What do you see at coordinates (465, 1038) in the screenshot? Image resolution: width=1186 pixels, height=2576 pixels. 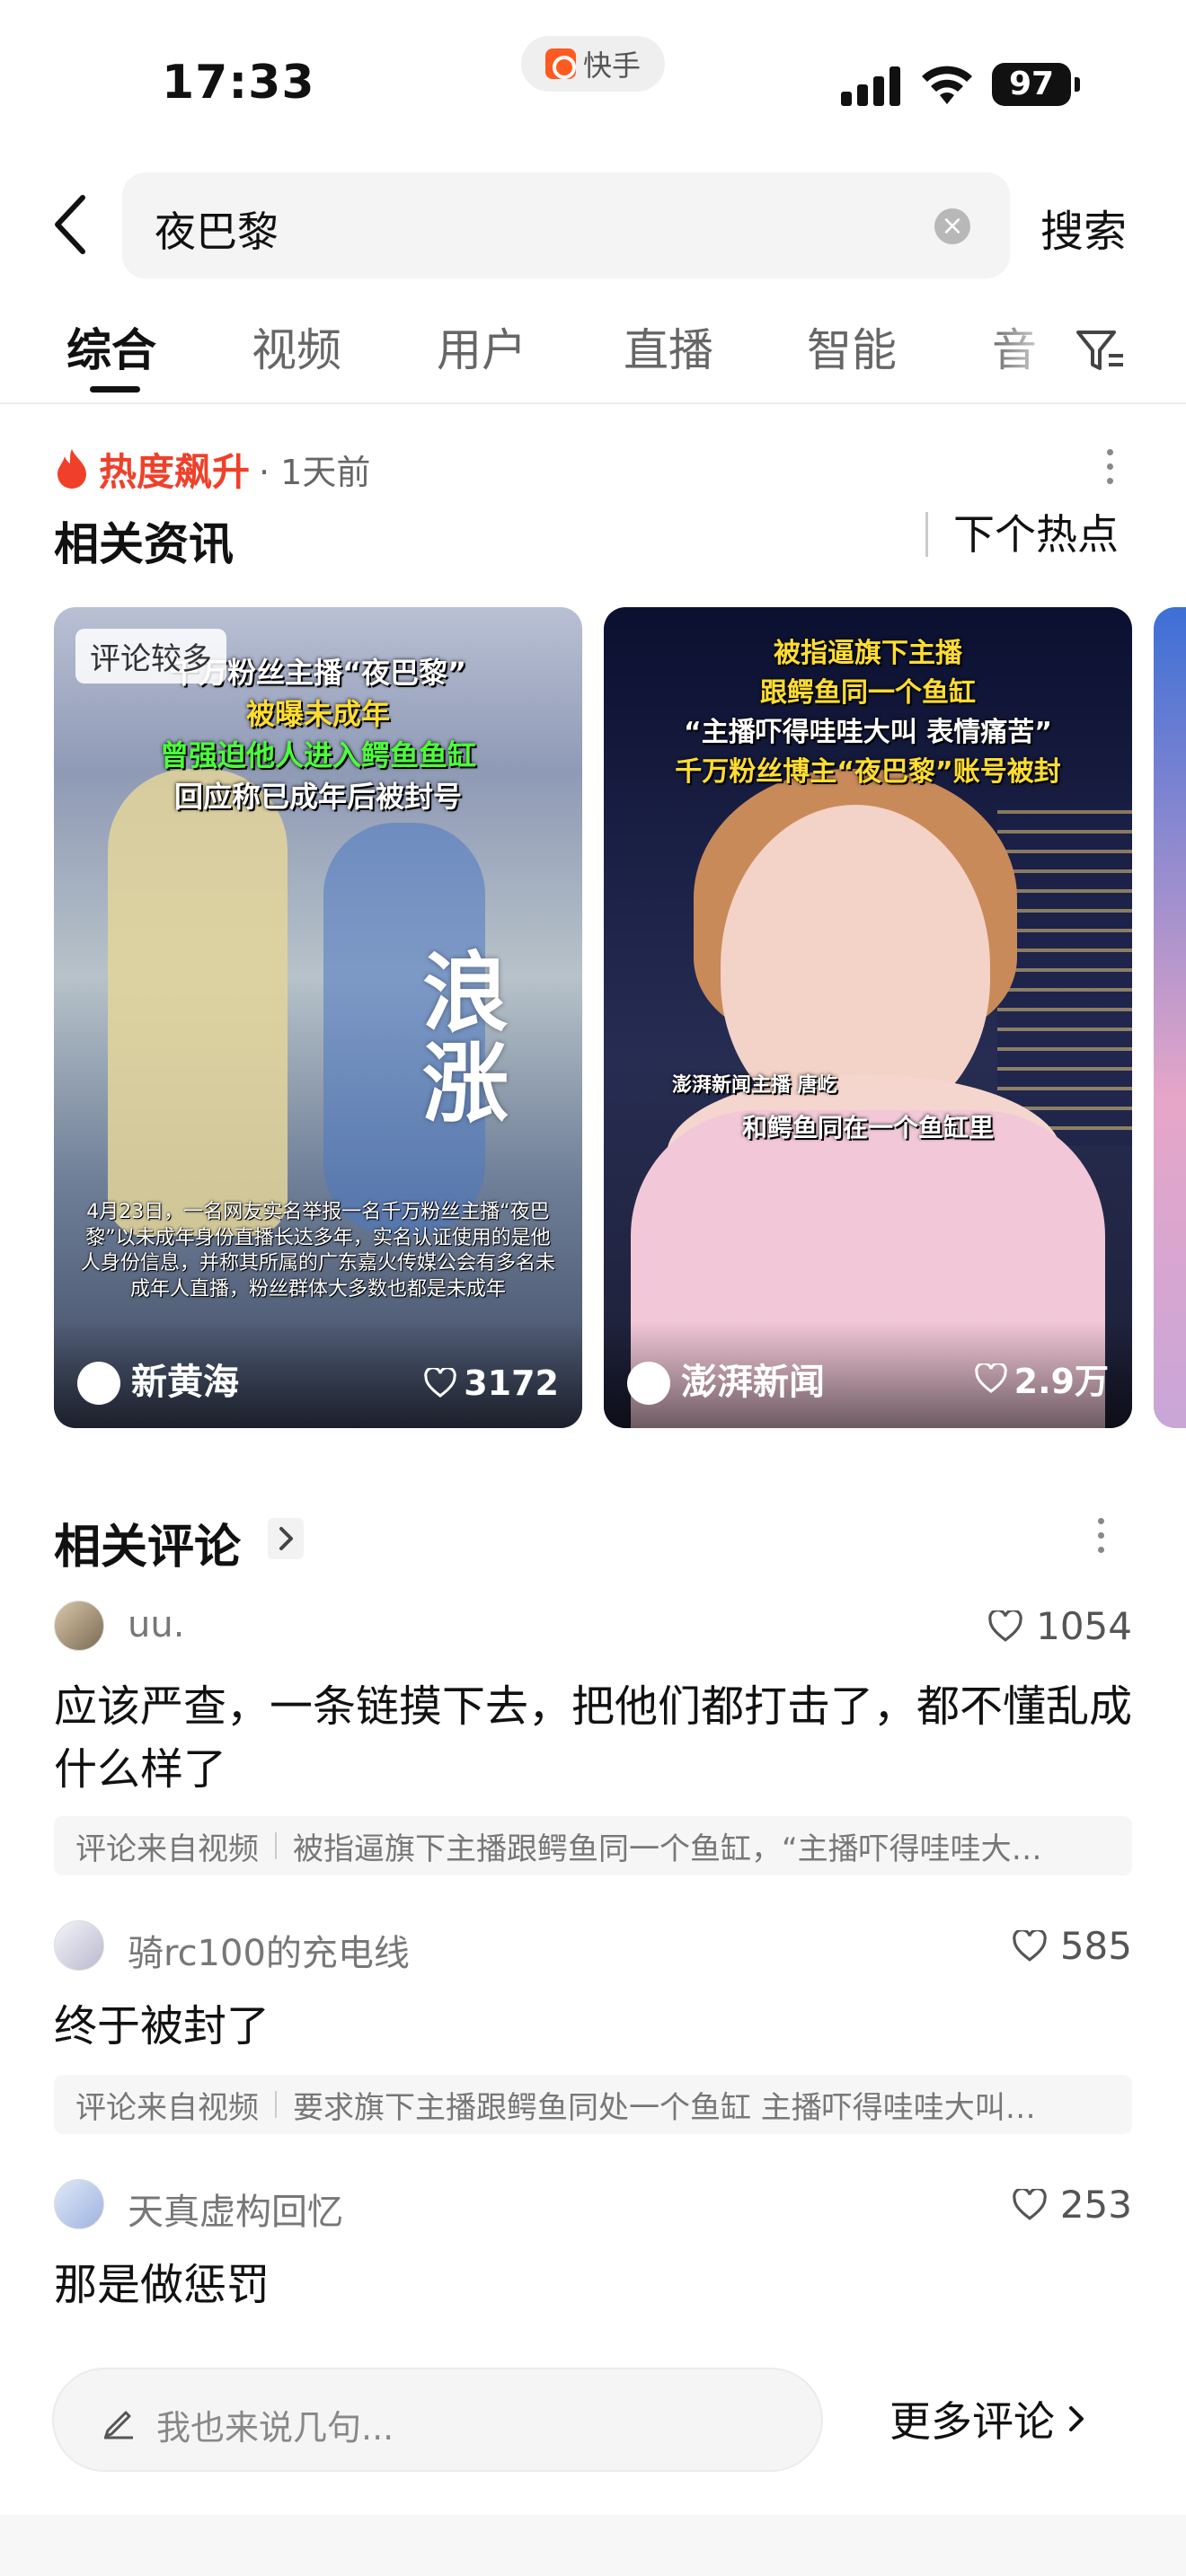 I see `card-overlay-title: 浪涨` at bounding box center [465, 1038].